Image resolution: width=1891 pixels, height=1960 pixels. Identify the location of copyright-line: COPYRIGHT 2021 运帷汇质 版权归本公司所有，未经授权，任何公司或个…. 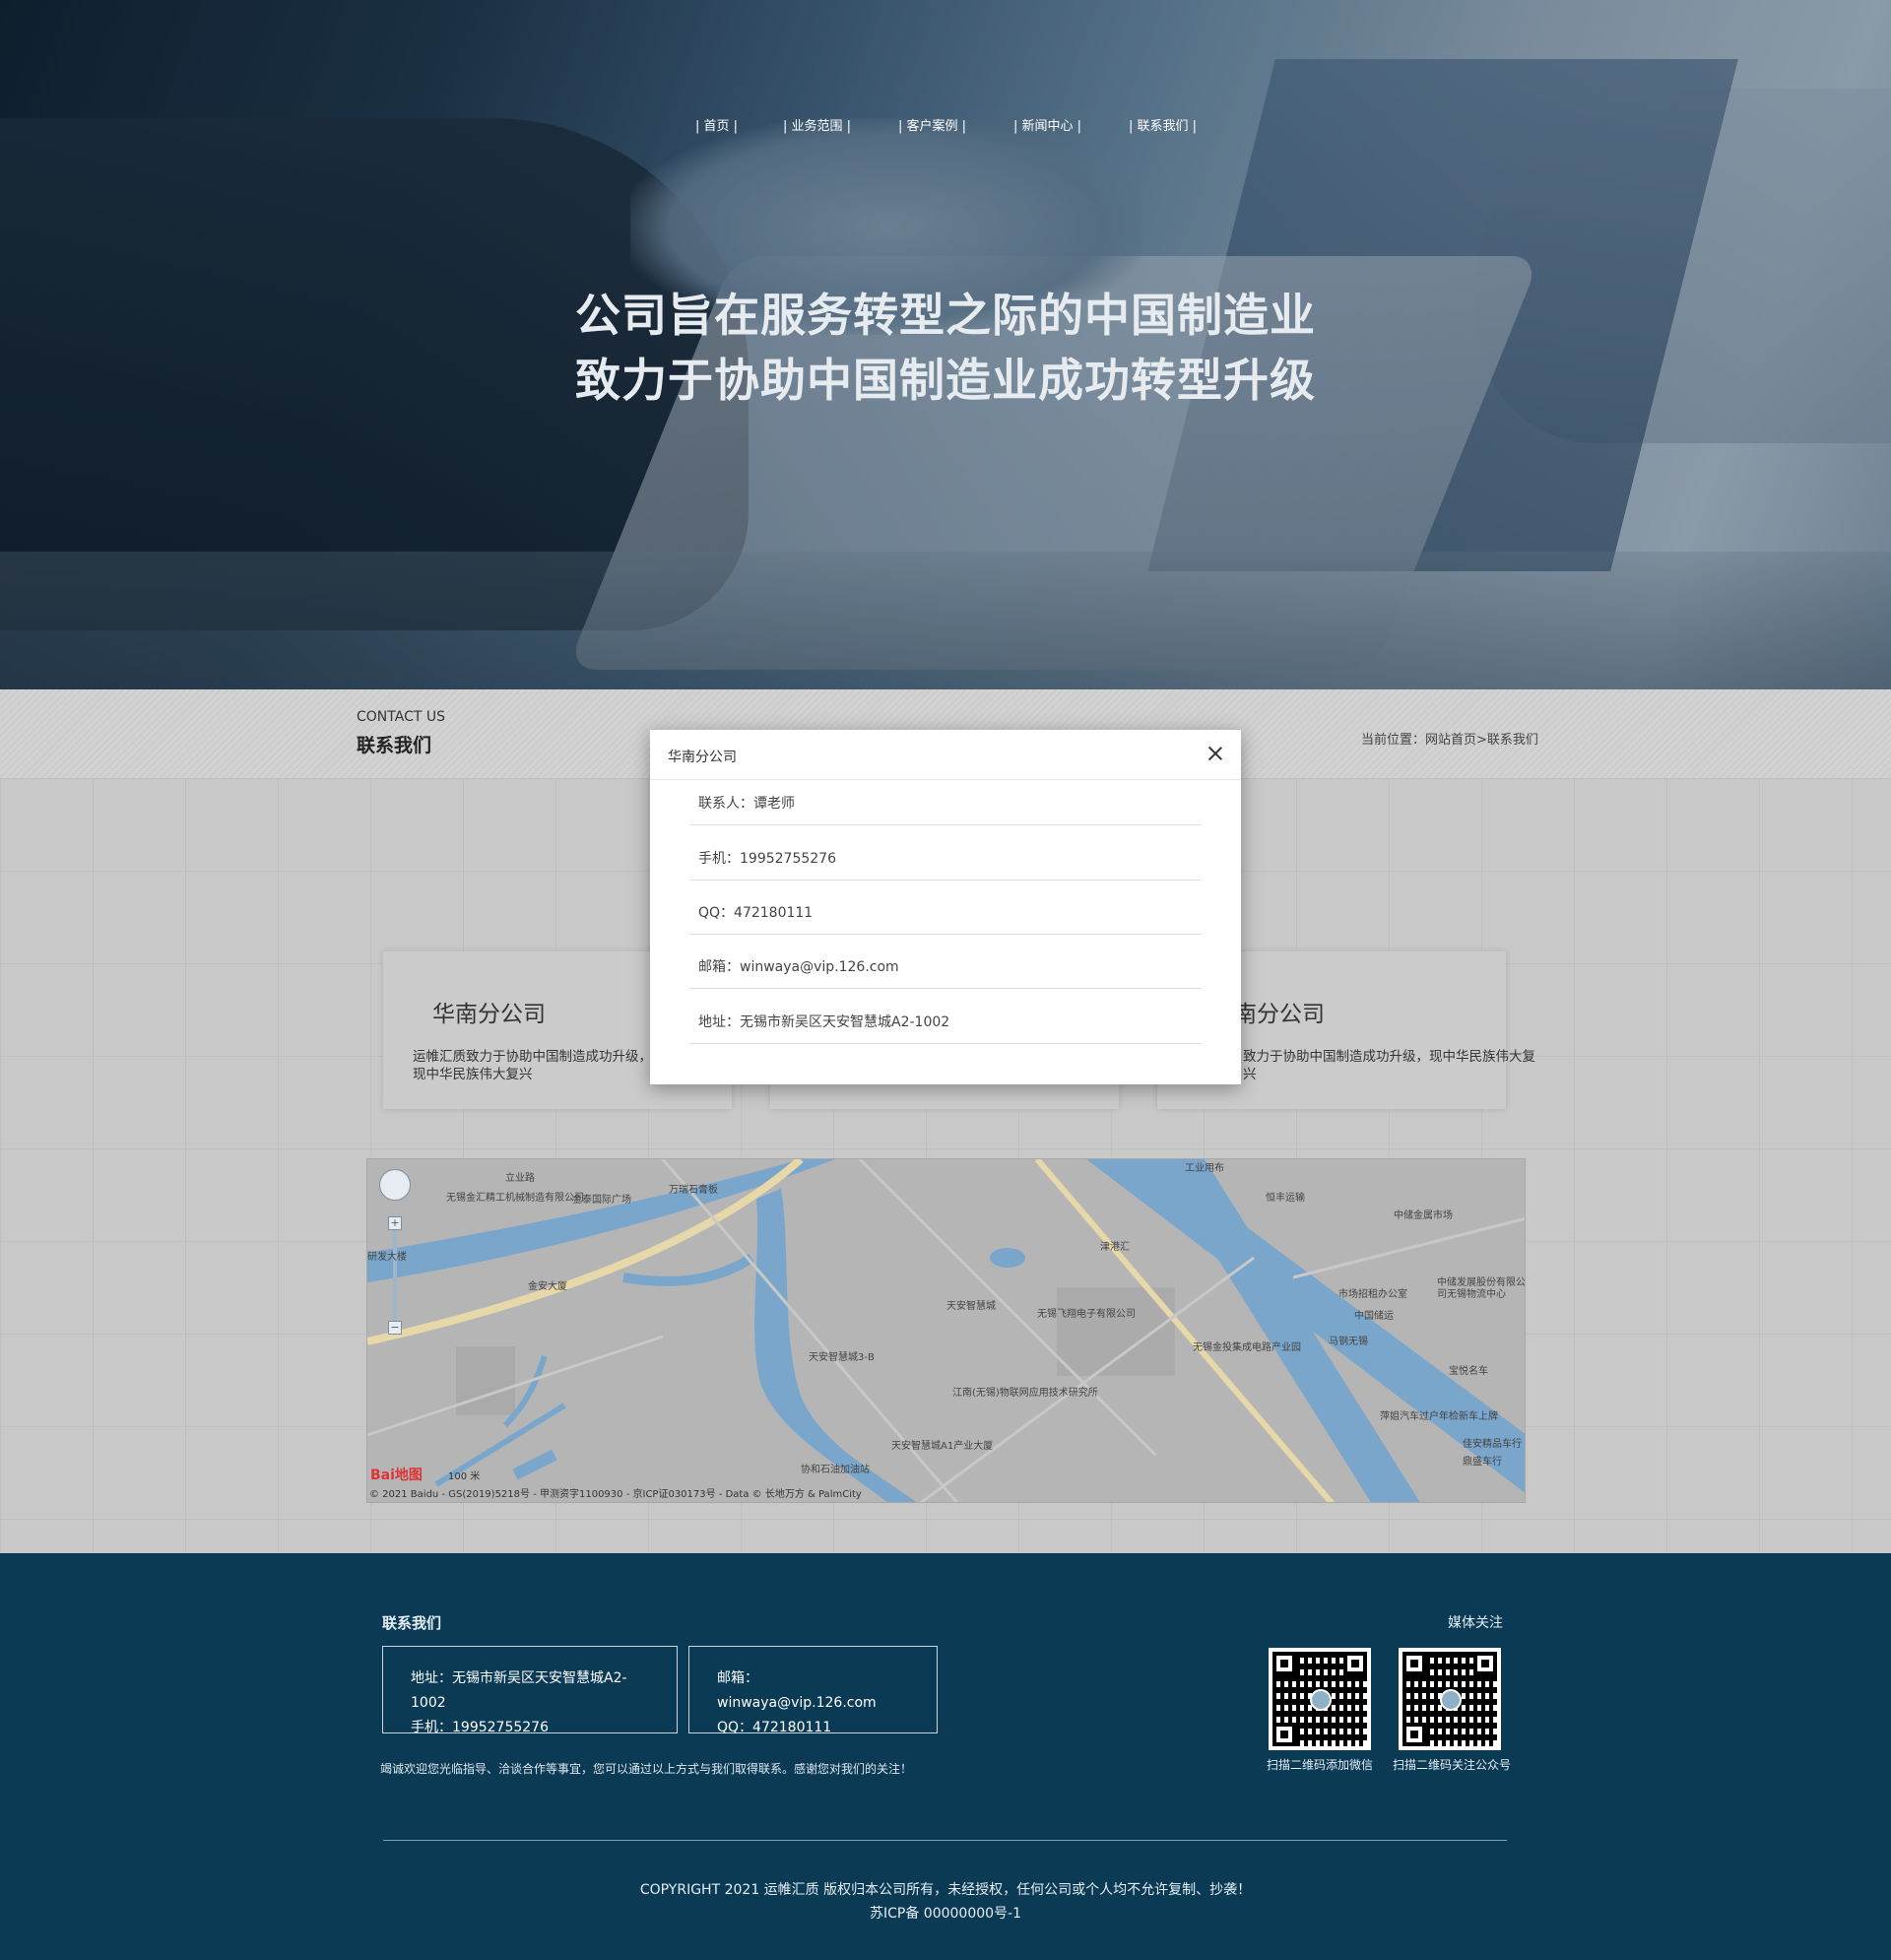
(946, 1890).